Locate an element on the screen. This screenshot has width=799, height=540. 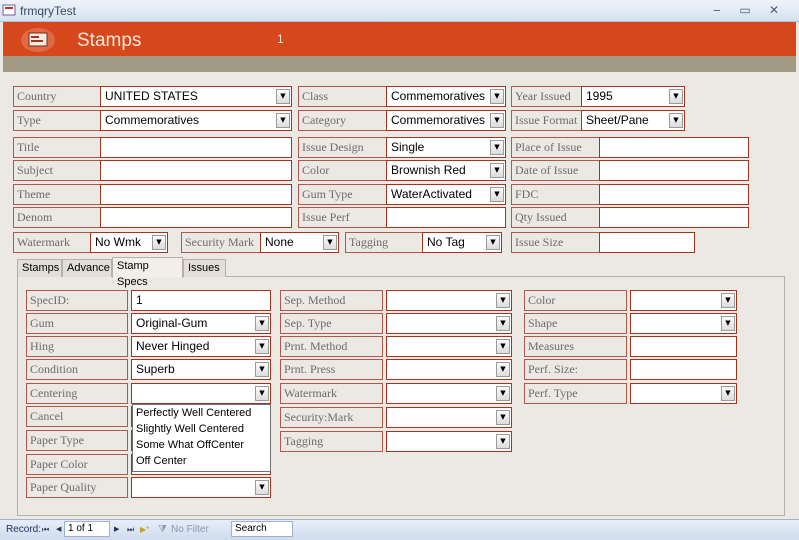
security-mark-select: None ▼ is located at coordinates (299, 242).